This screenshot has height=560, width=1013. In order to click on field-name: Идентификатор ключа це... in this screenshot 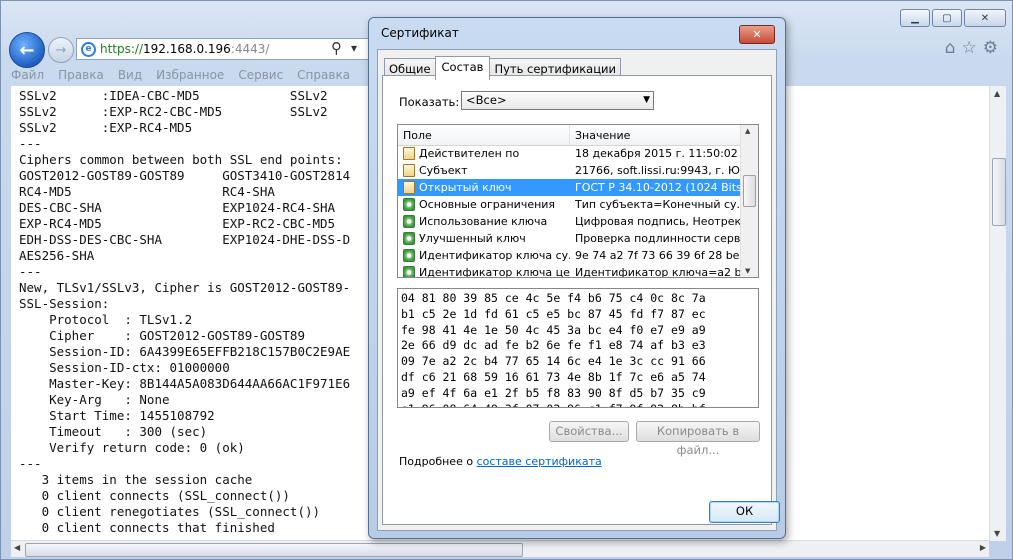, I will do `click(494, 272)`.